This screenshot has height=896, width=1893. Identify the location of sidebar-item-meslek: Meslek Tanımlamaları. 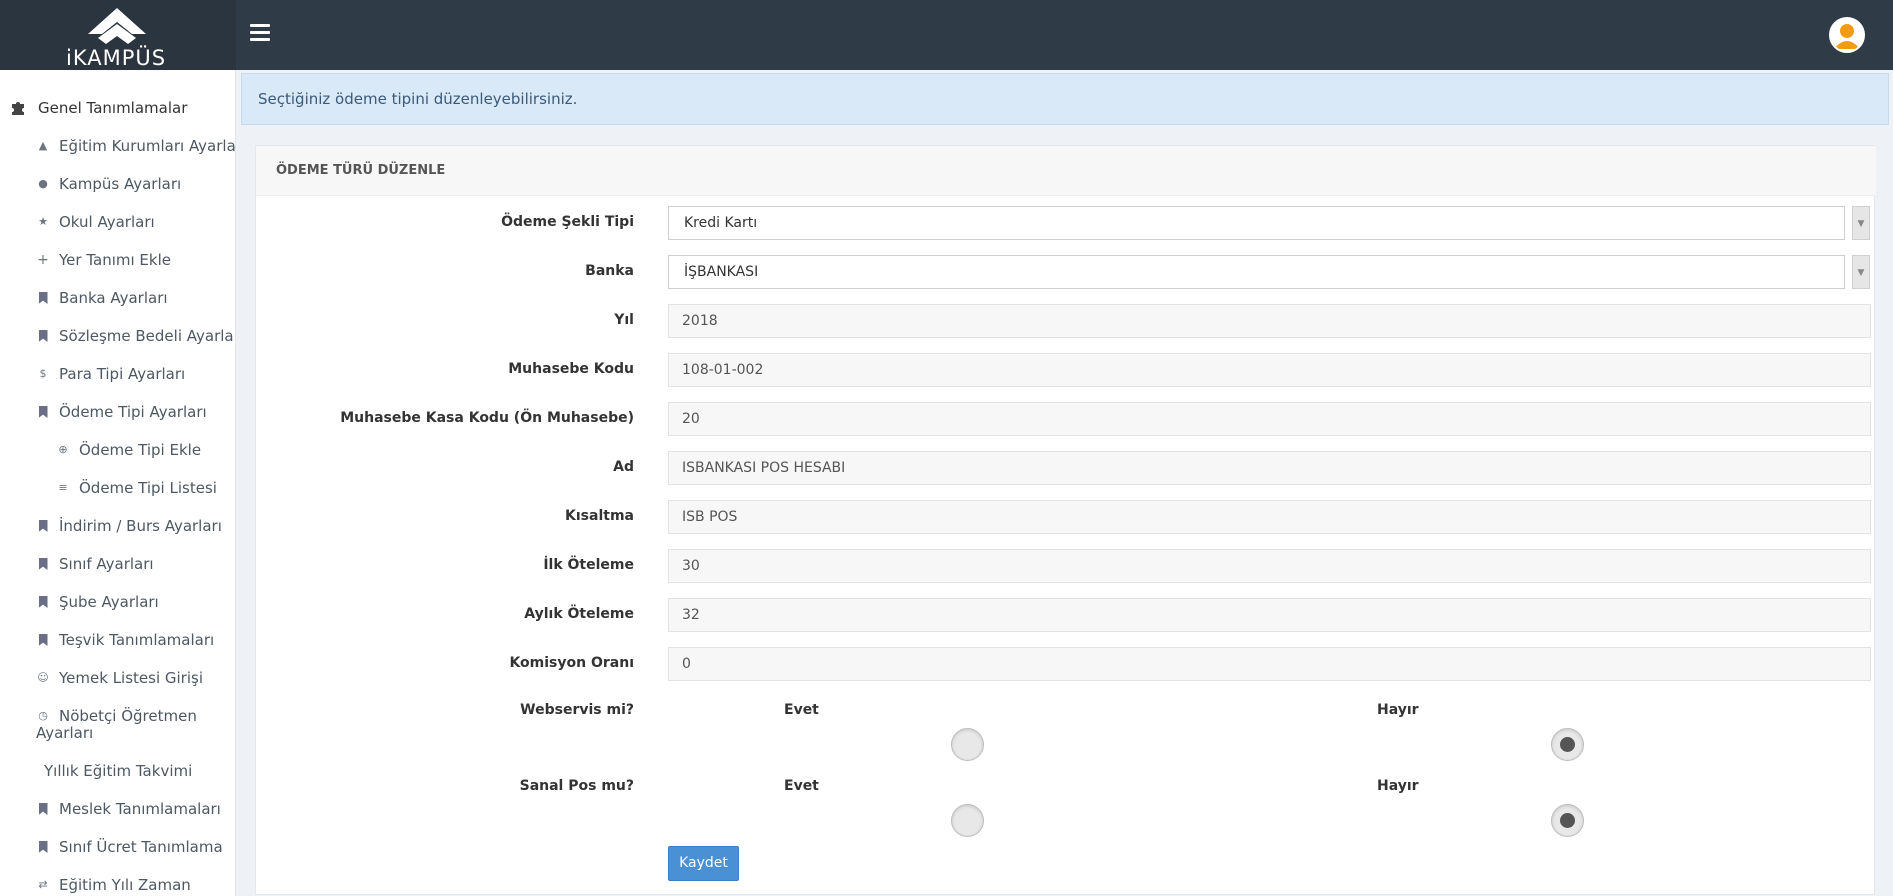
(117, 809).